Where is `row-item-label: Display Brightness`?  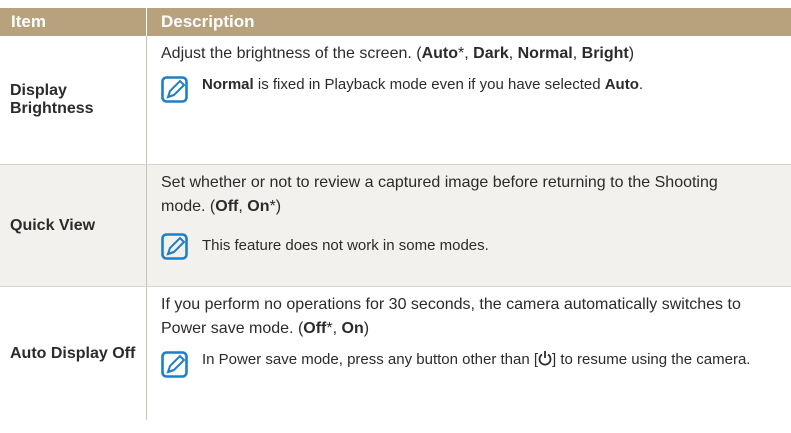
row-item-label: Display Brightness is located at coordinates (73, 100).